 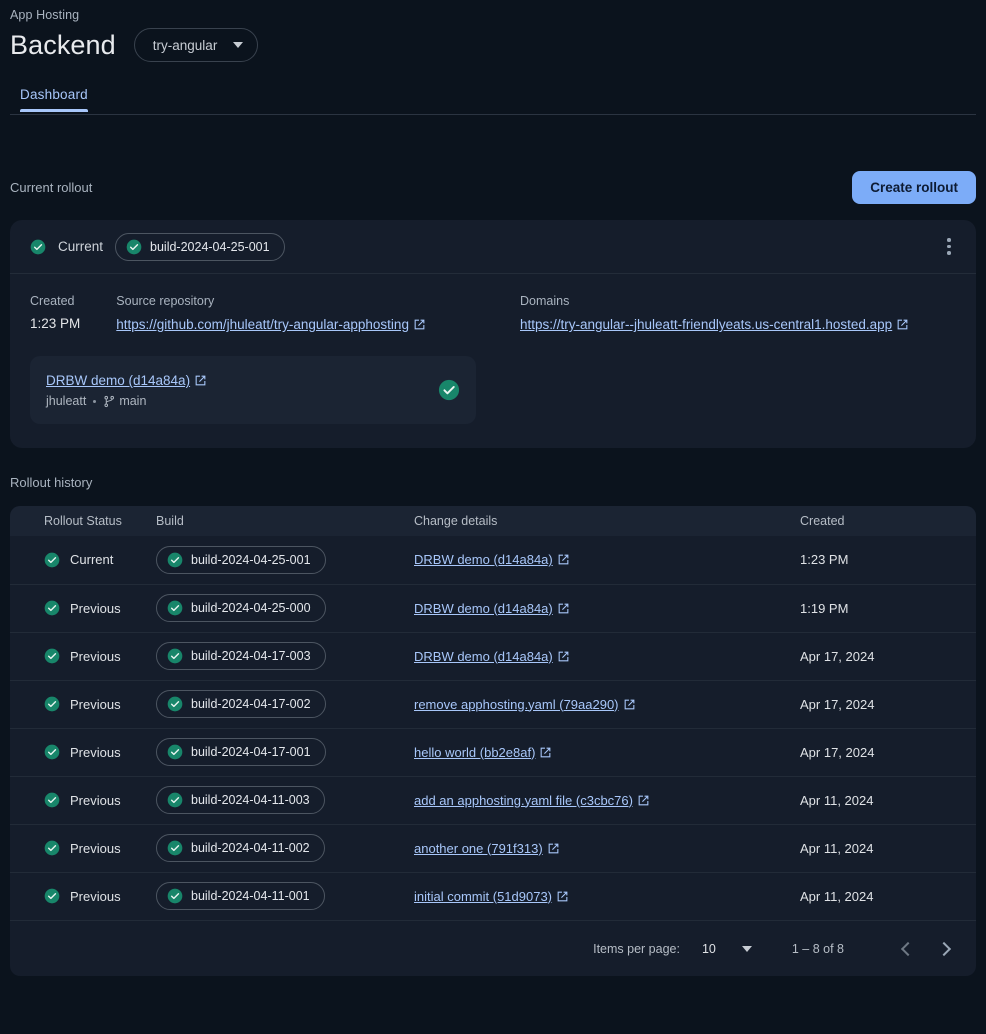 What do you see at coordinates (250, 848) in the screenshot?
I see `row-build-label: build-2024-04-11-002` at bounding box center [250, 848].